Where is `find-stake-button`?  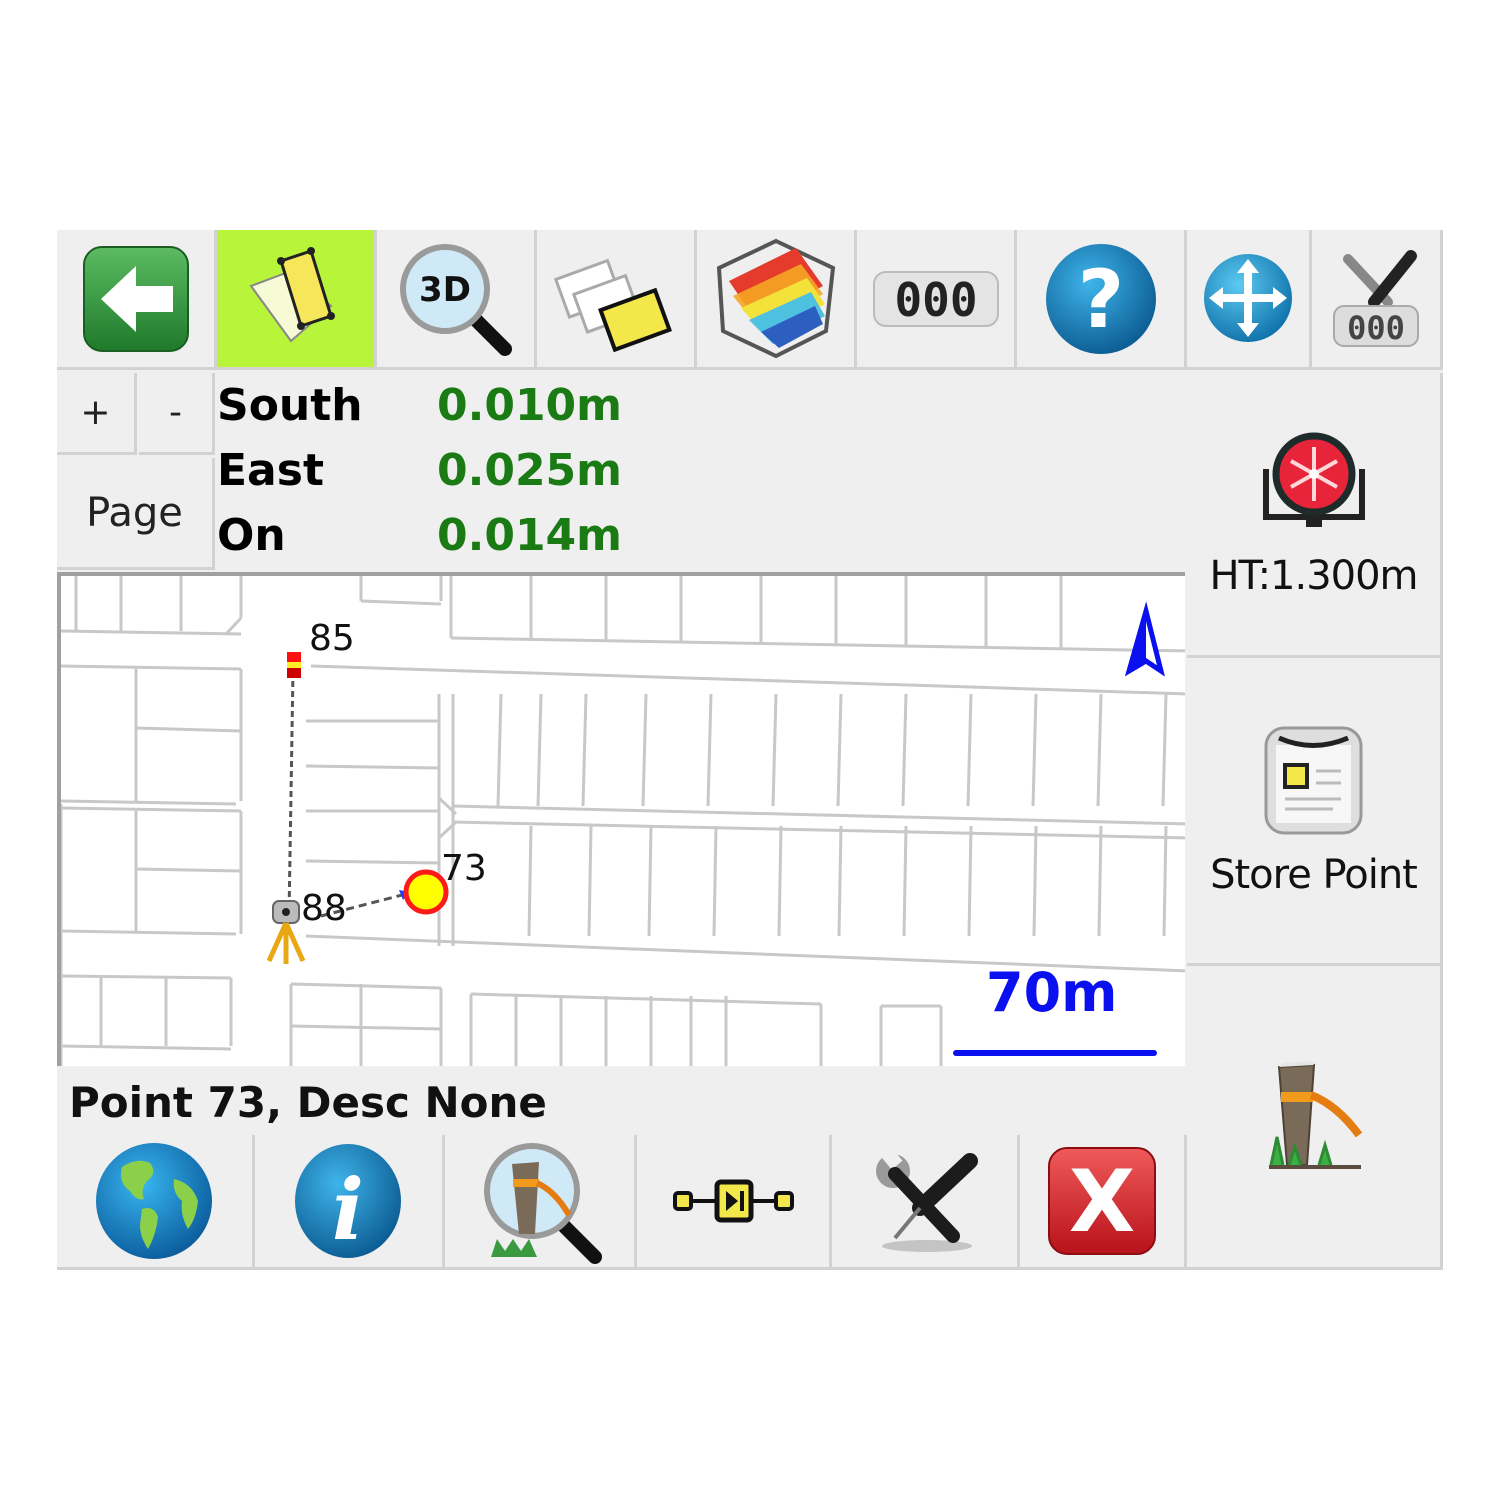
find-stake-button is located at coordinates (541, 1202).